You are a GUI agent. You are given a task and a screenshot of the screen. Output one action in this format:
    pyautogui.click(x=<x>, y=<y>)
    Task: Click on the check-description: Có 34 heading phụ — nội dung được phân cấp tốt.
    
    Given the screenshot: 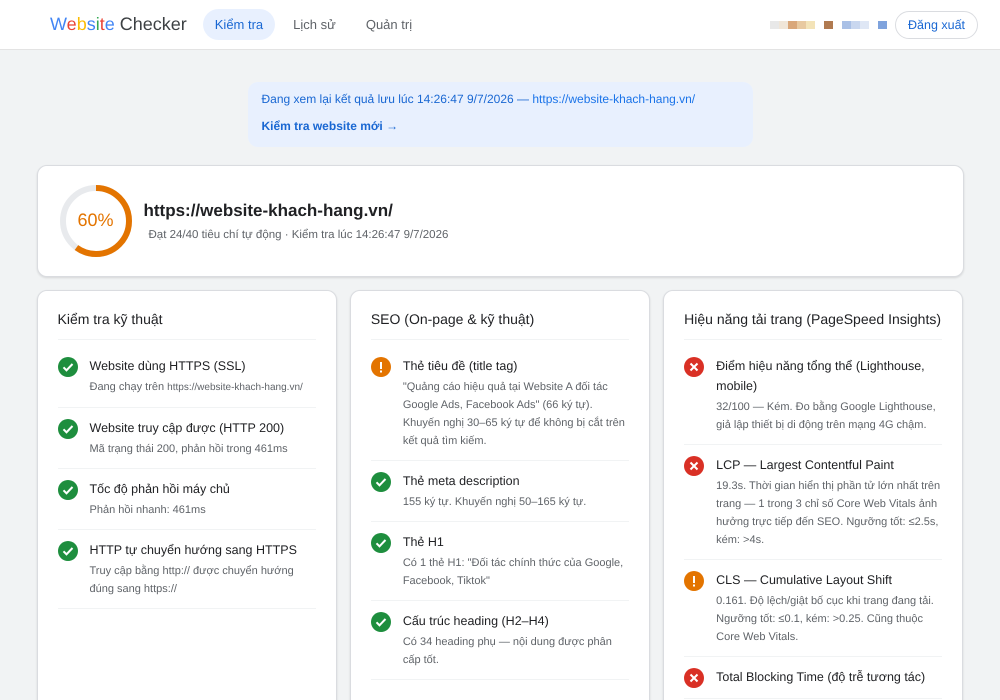 What is the action you would take?
    pyautogui.click(x=507, y=651)
    